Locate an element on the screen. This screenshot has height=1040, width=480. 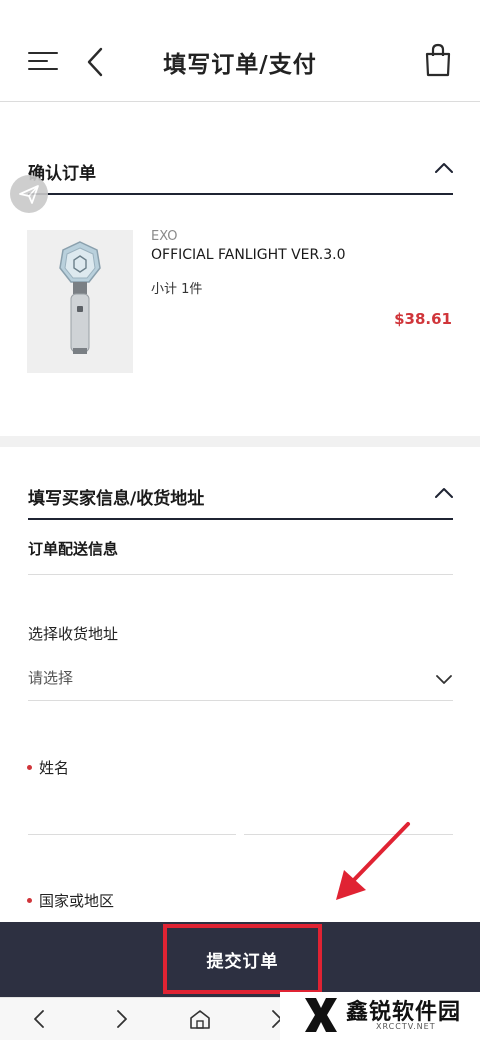
back-icon is located at coordinates (40, 1019).